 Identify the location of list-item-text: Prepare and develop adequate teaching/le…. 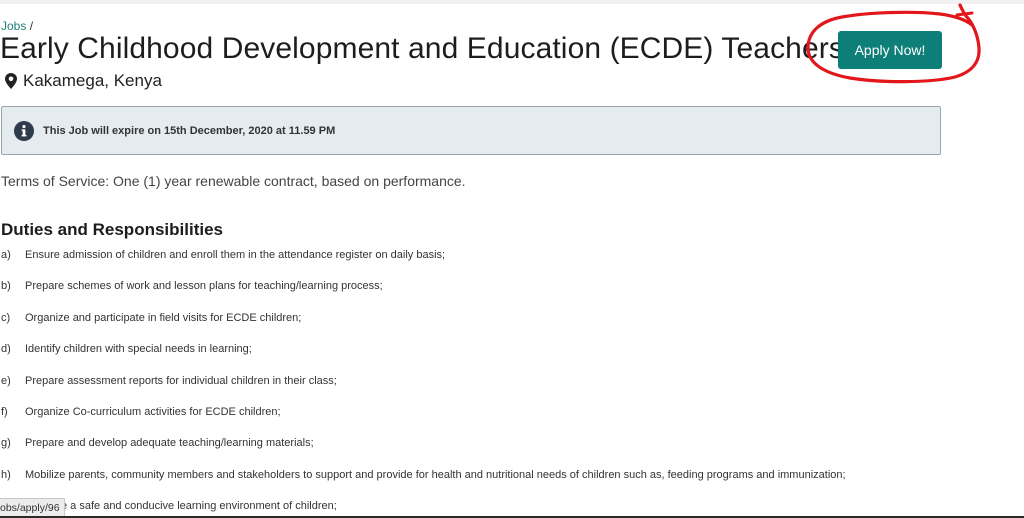
(169, 443).